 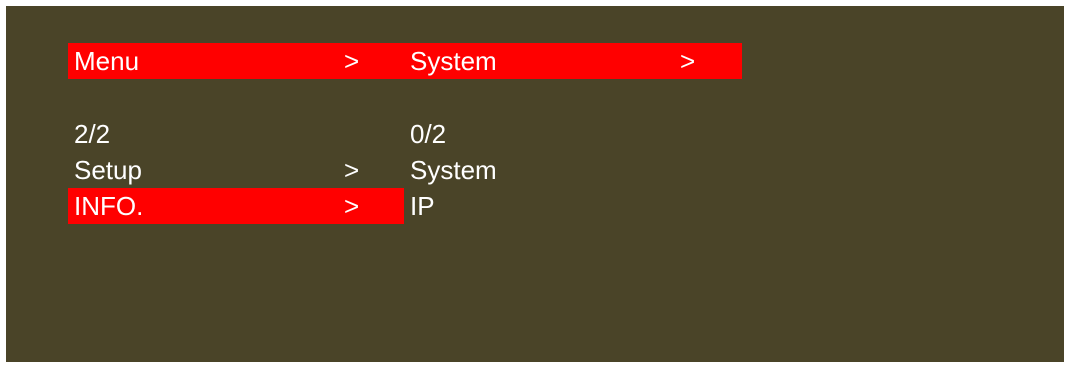 What do you see at coordinates (109, 206) in the screenshot?
I see `menu-item-label: INFO.` at bounding box center [109, 206].